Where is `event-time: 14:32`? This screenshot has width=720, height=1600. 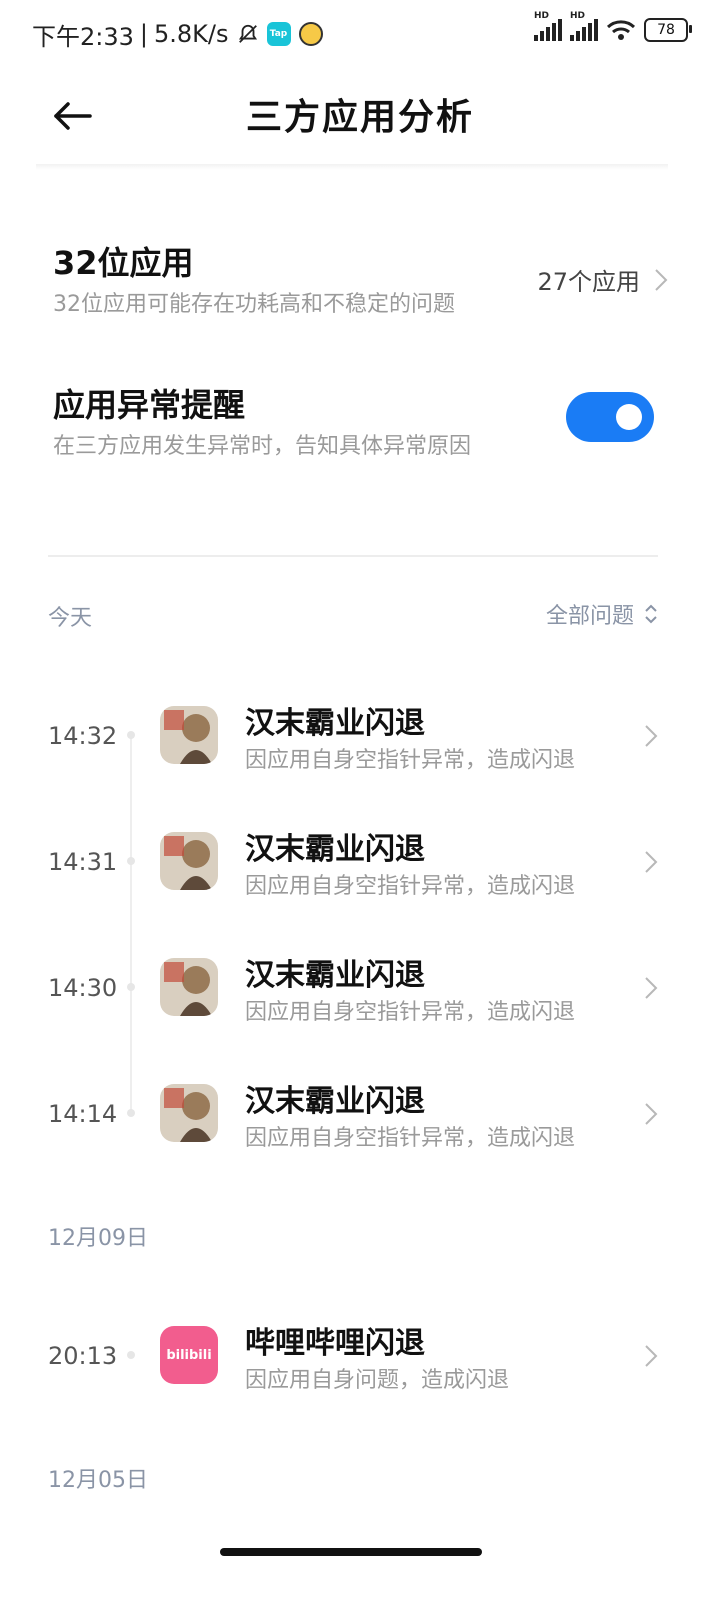
event-time: 14:32 is located at coordinates (83, 736).